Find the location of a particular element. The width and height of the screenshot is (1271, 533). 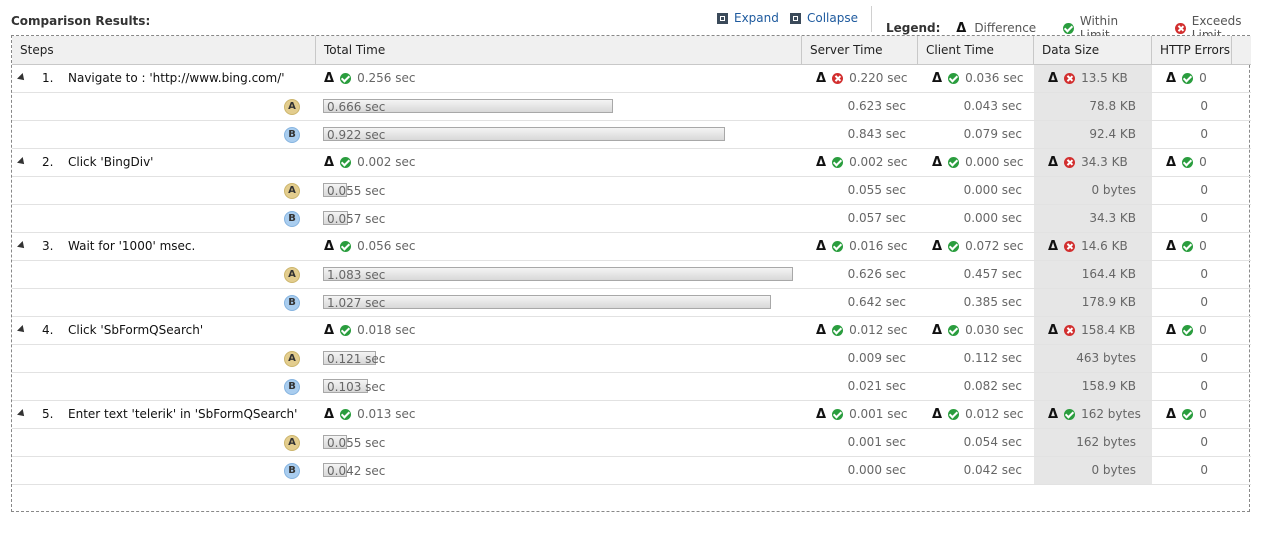

data-size-diff: Δ 158.4 KB is located at coordinates (1103, 330).